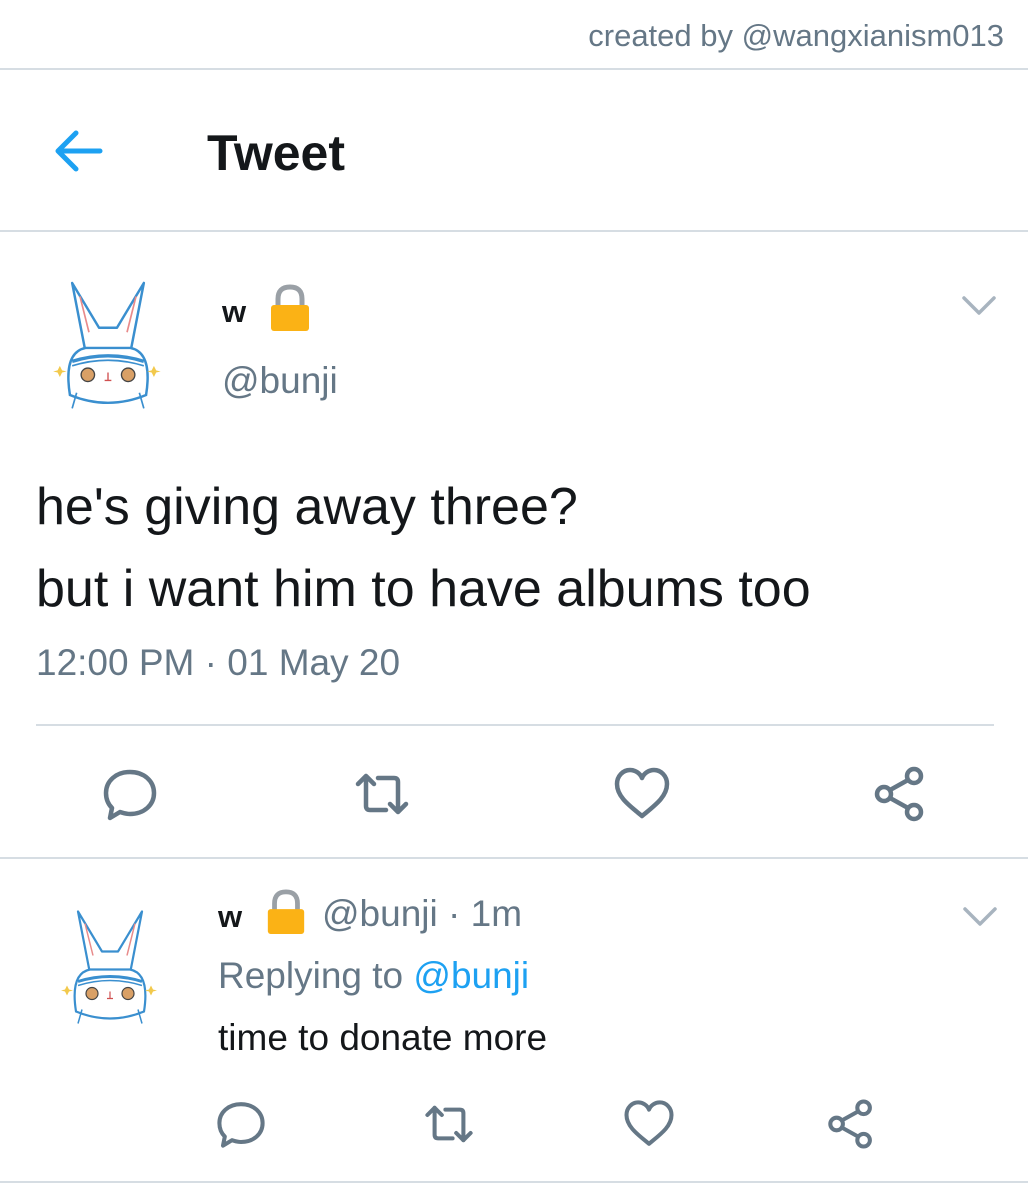 This screenshot has width=1028, height=1200. I want to click on tweet-age: 1m, so click(496, 913).